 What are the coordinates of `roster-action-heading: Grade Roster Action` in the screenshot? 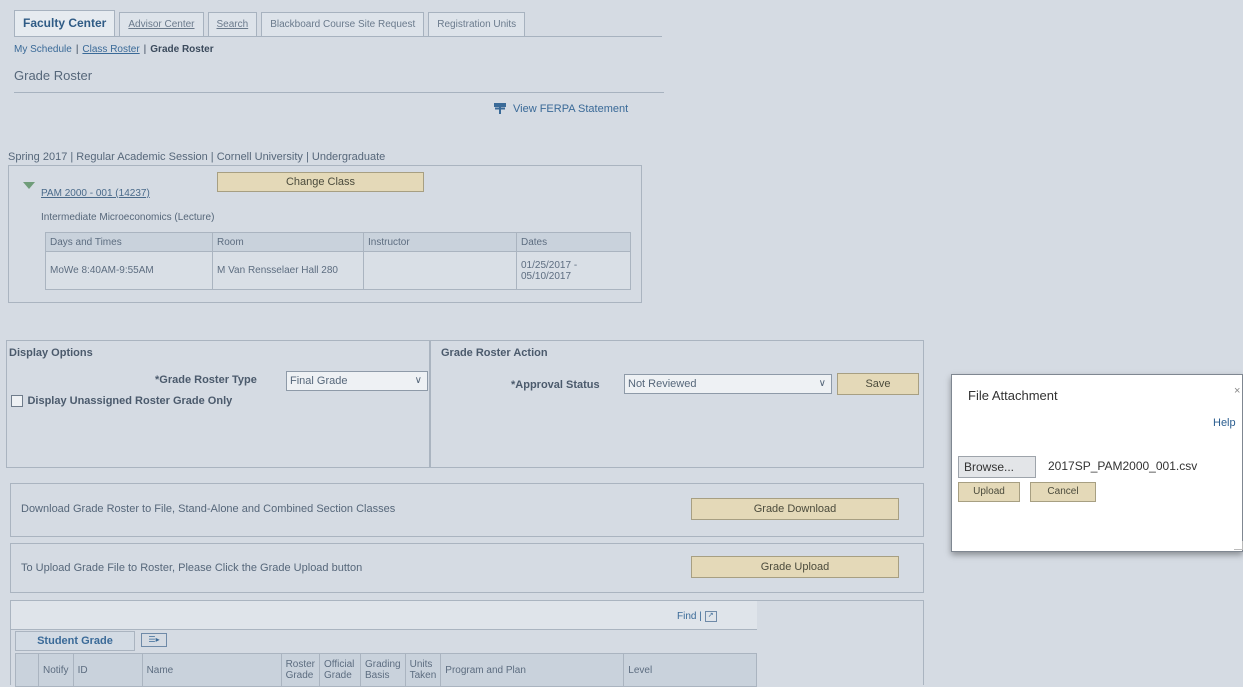 It's located at (494, 353).